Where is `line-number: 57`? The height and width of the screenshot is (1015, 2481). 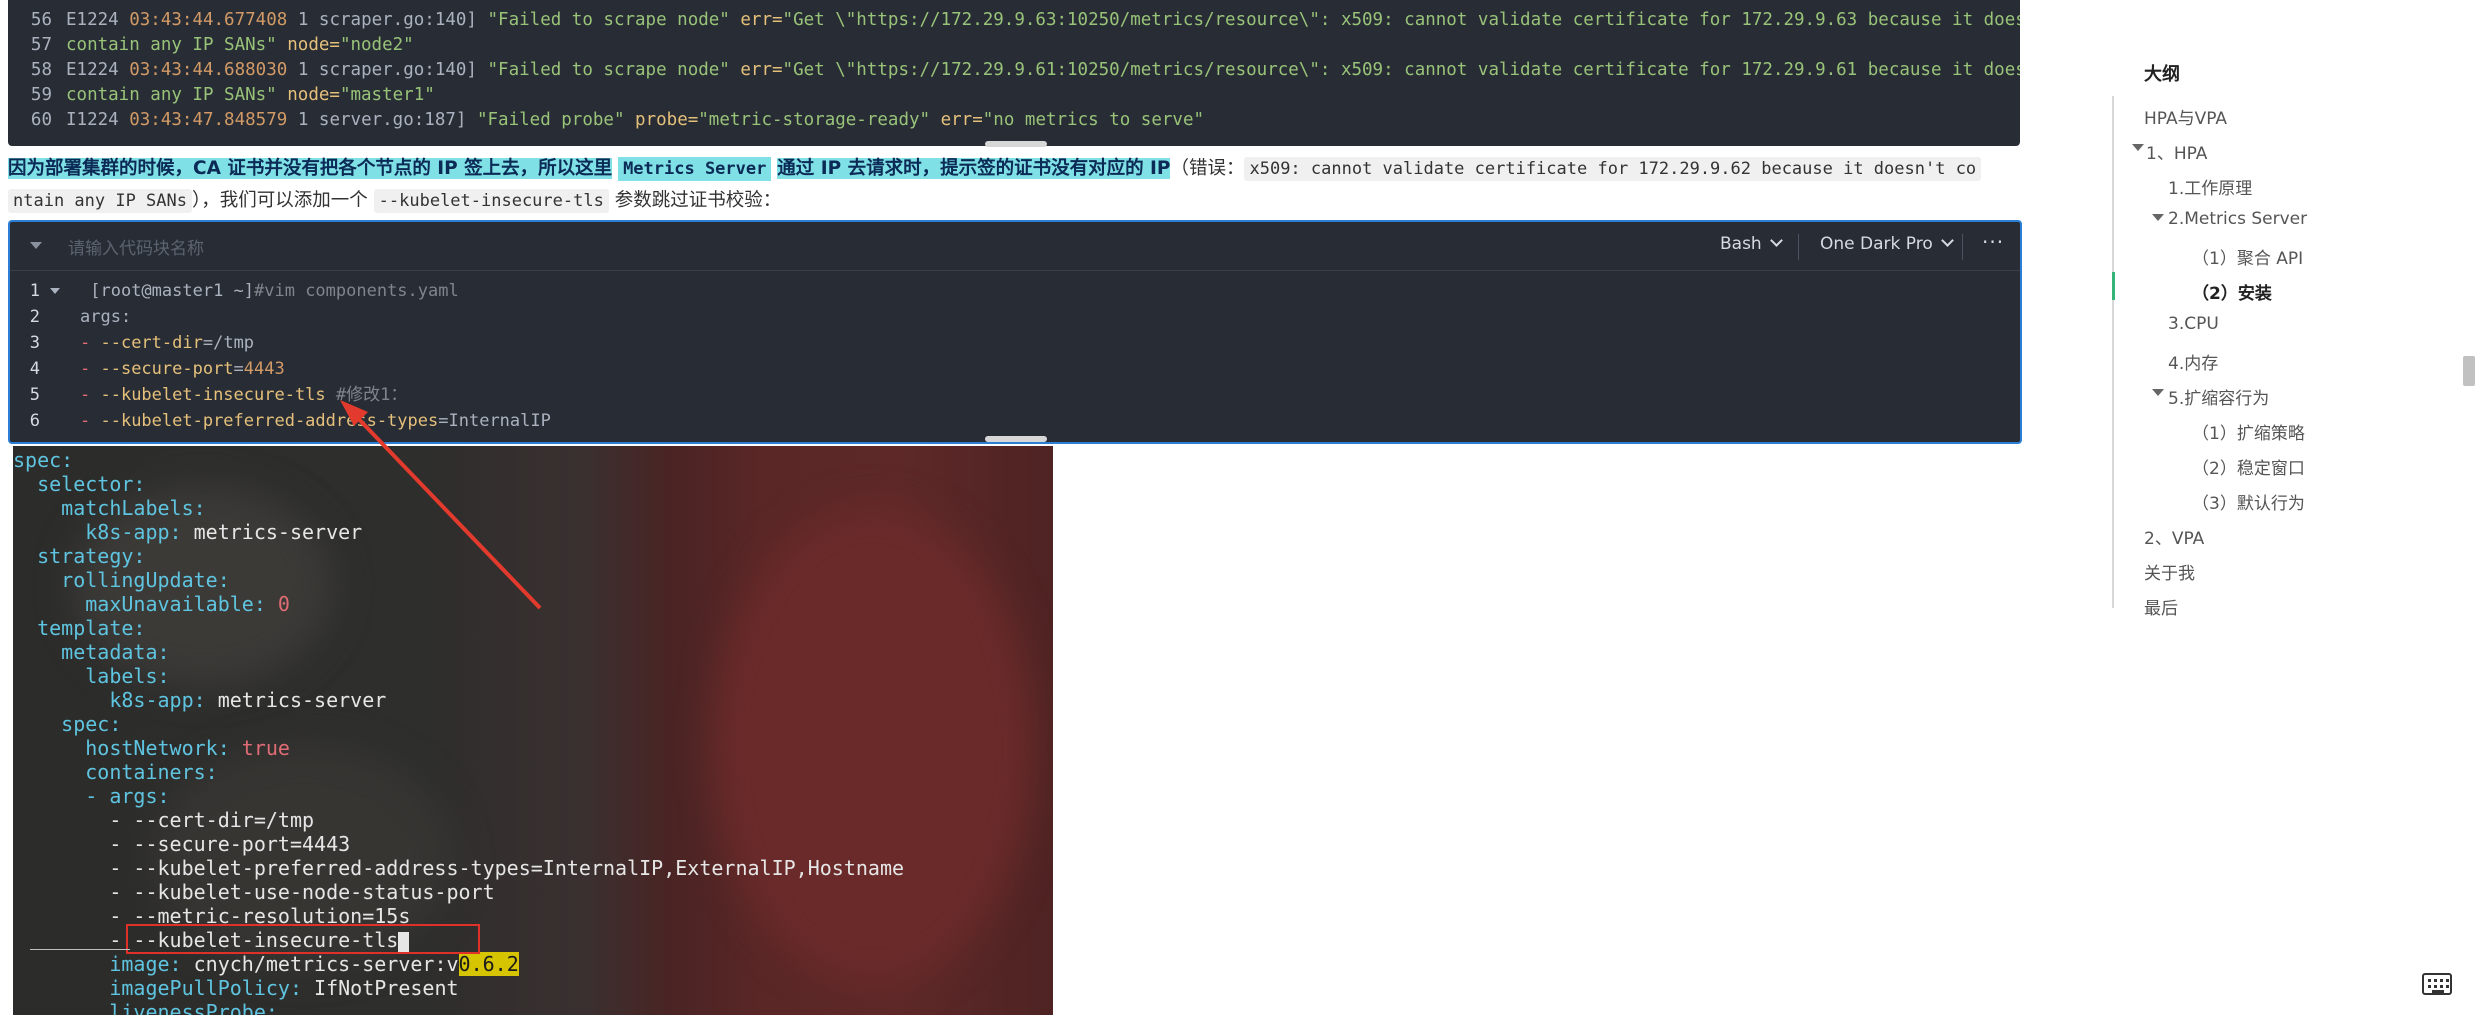
line-number: 57 is located at coordinates (41, 45).